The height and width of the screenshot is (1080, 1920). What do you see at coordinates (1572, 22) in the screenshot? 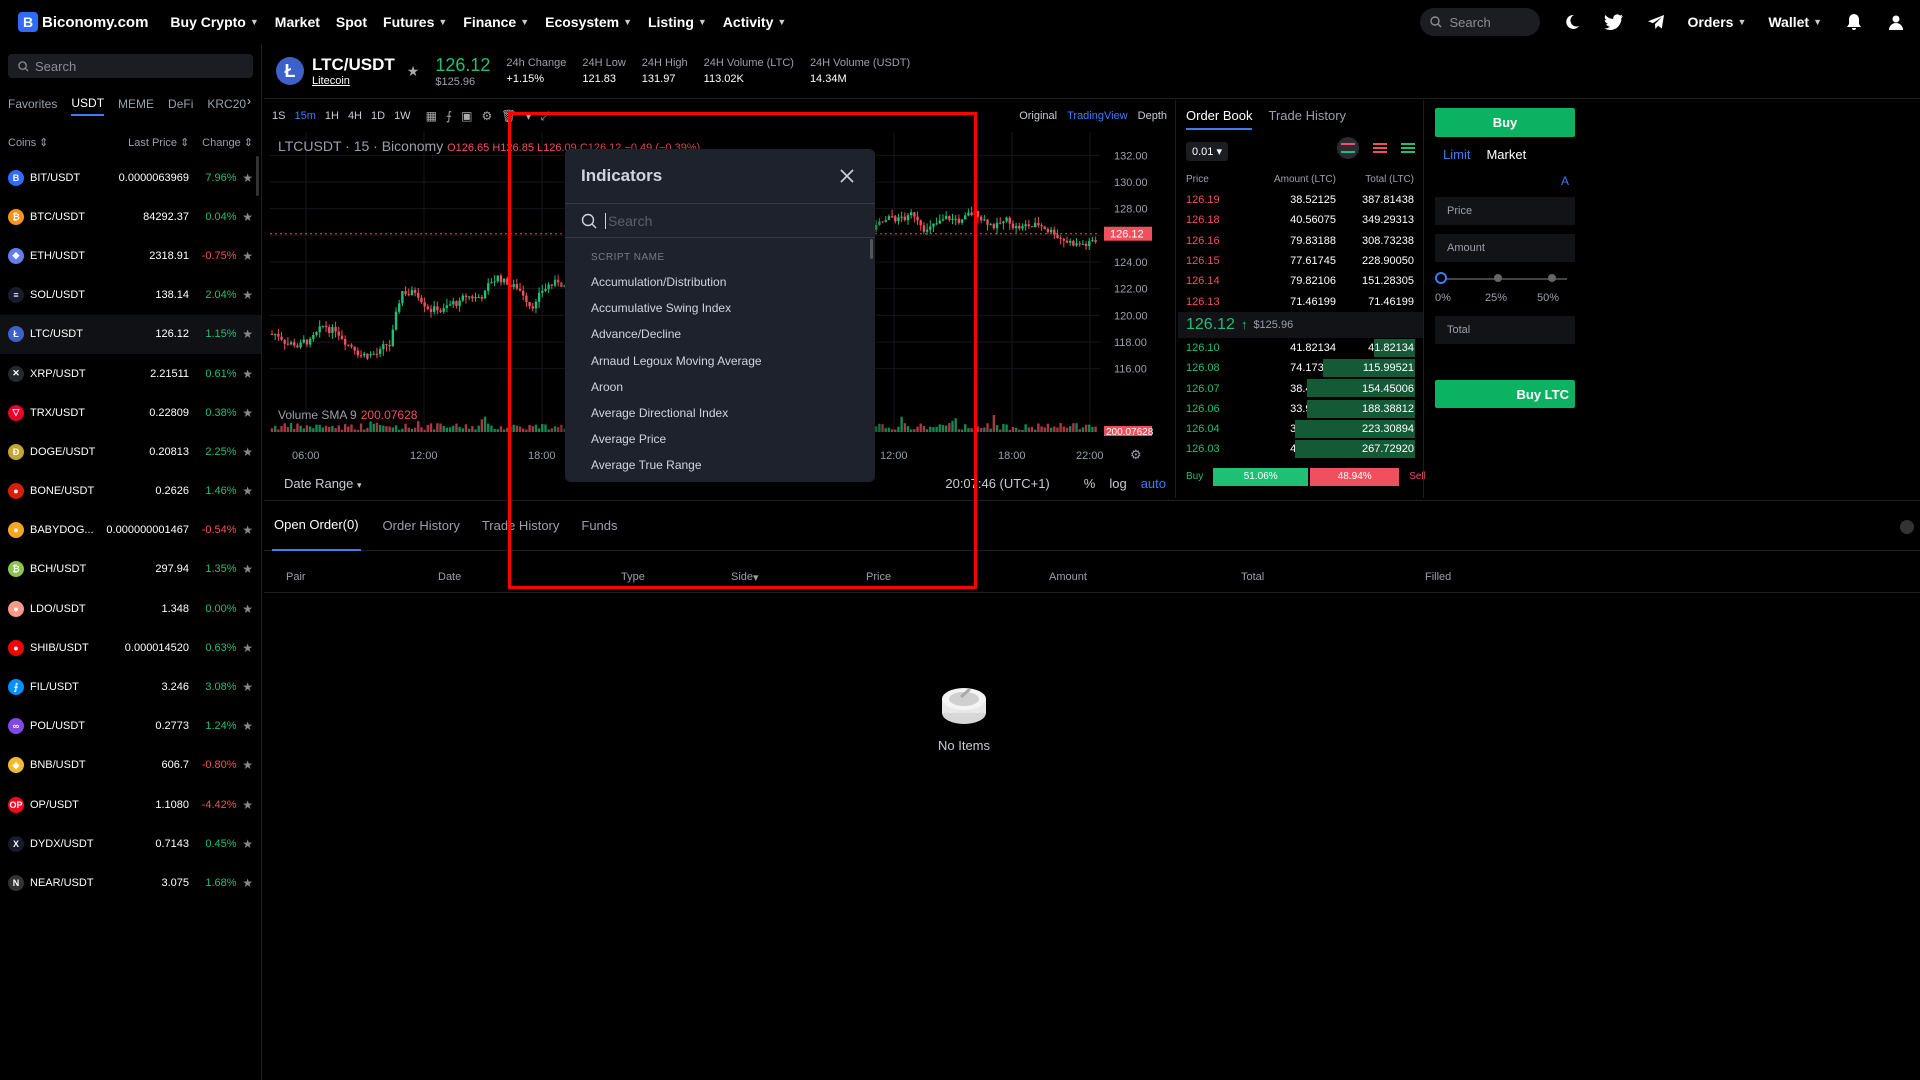
I see `theme-moon-icon` at bounding box center [1572, 22].